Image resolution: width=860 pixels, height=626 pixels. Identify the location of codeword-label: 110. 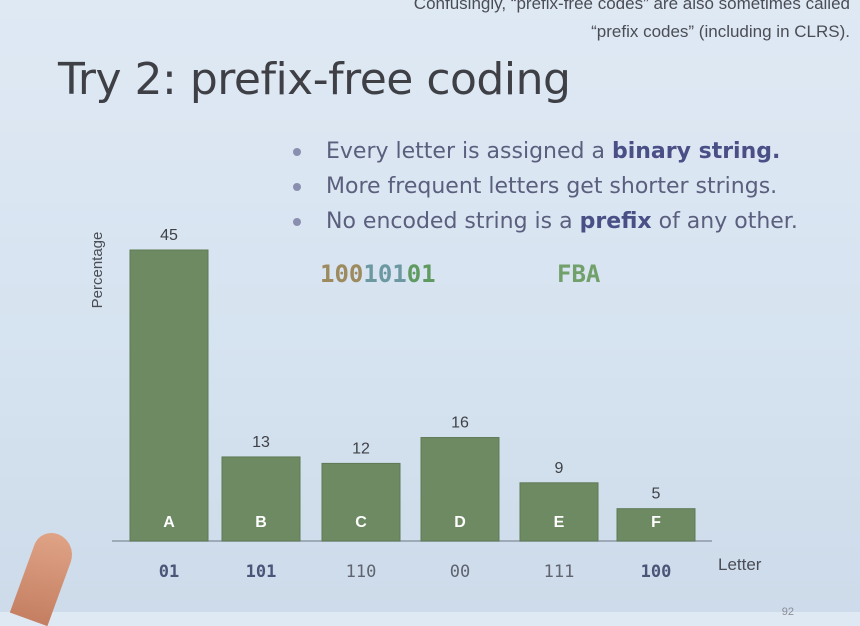
(361, 572).